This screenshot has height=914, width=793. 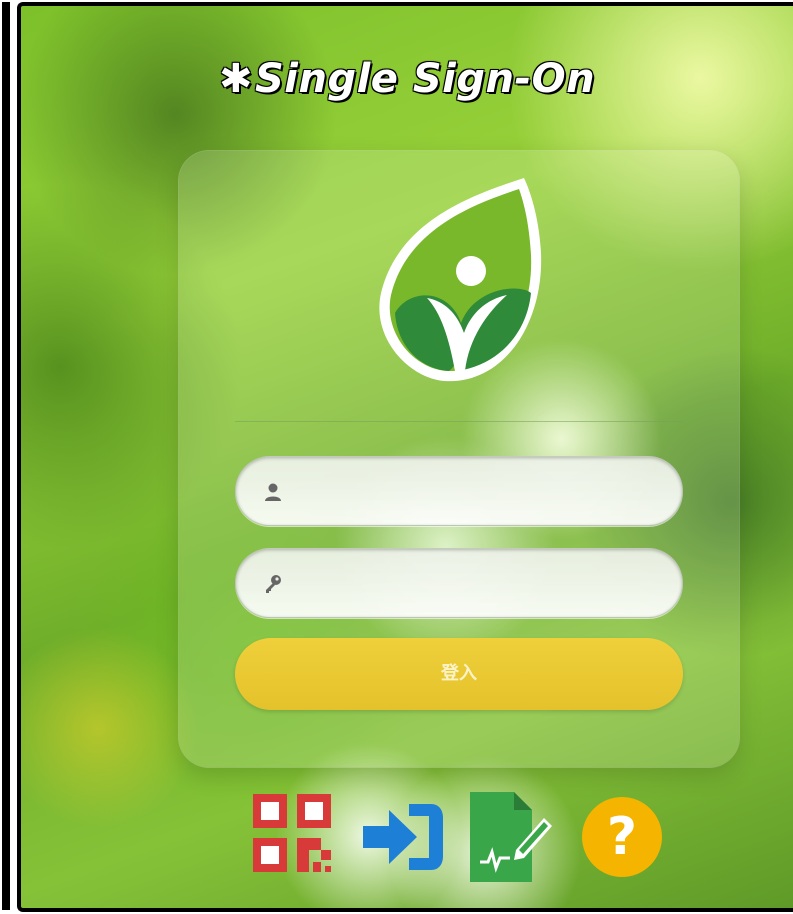 What do you see at coordinates (273, 584) in the screenshot?
I see `key-icon` at bounding box center [273, 584].